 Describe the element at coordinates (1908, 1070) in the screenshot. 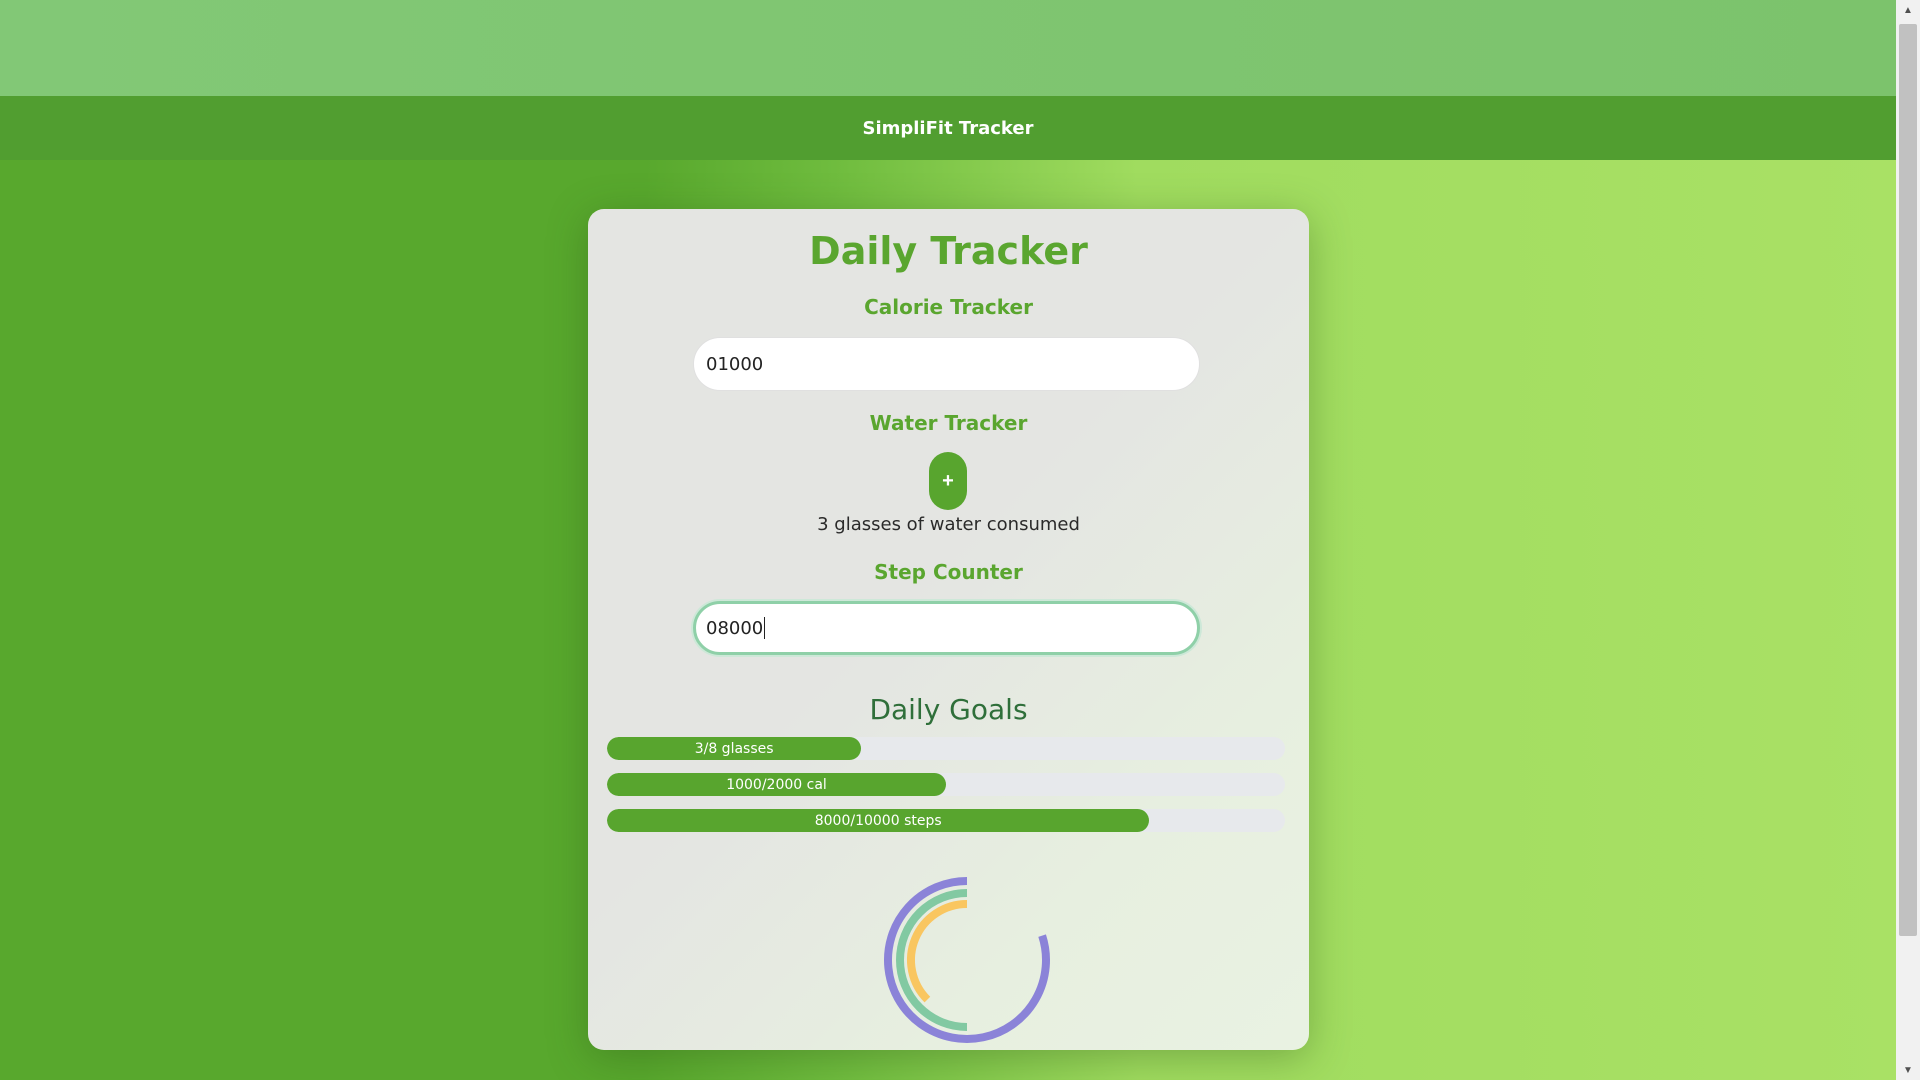

I see `scroll-down-arrow-icon: ▼` at that location.